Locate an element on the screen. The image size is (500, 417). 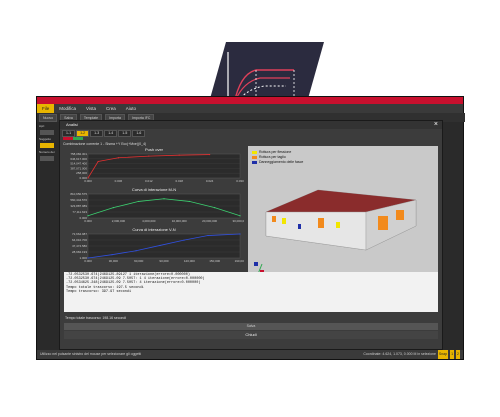
plot-area is located at coordinates (164, 166).